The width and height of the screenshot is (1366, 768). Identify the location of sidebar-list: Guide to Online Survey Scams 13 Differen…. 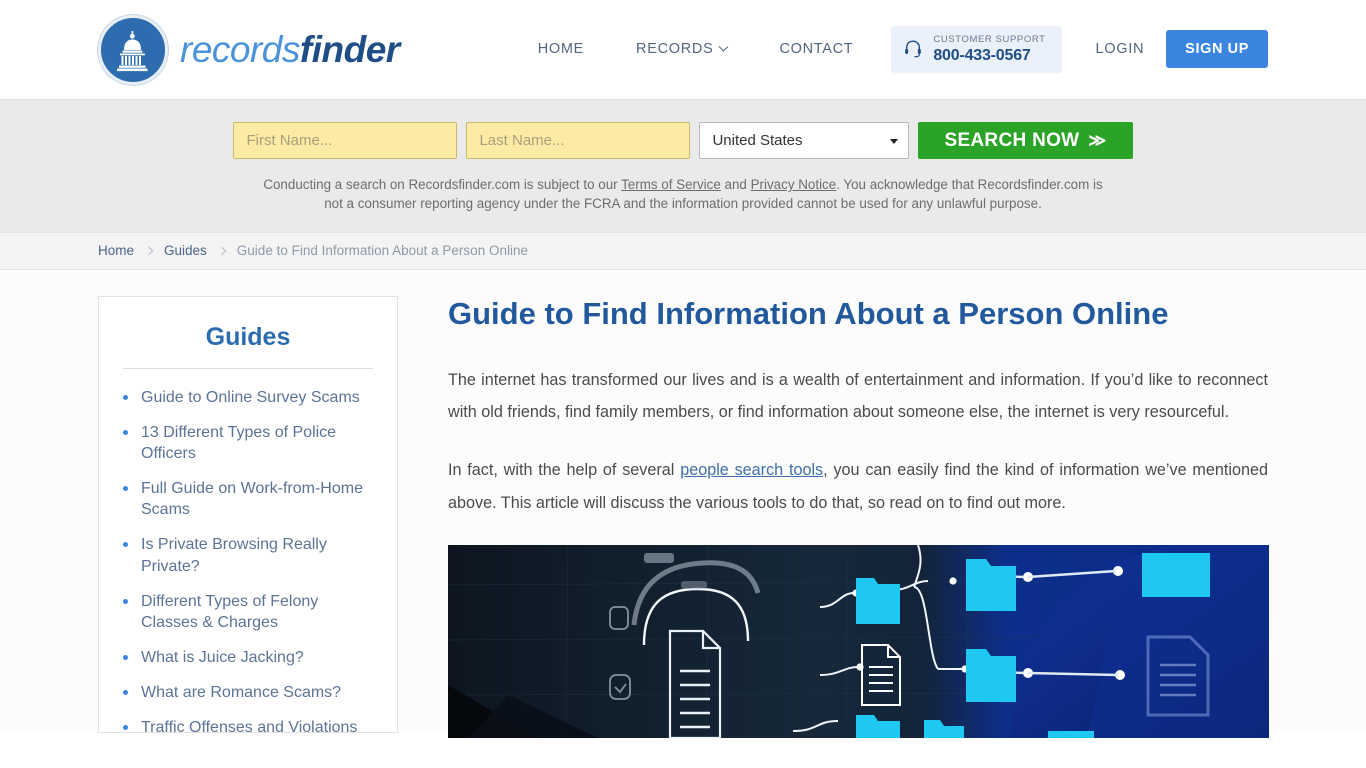
(248, 559).